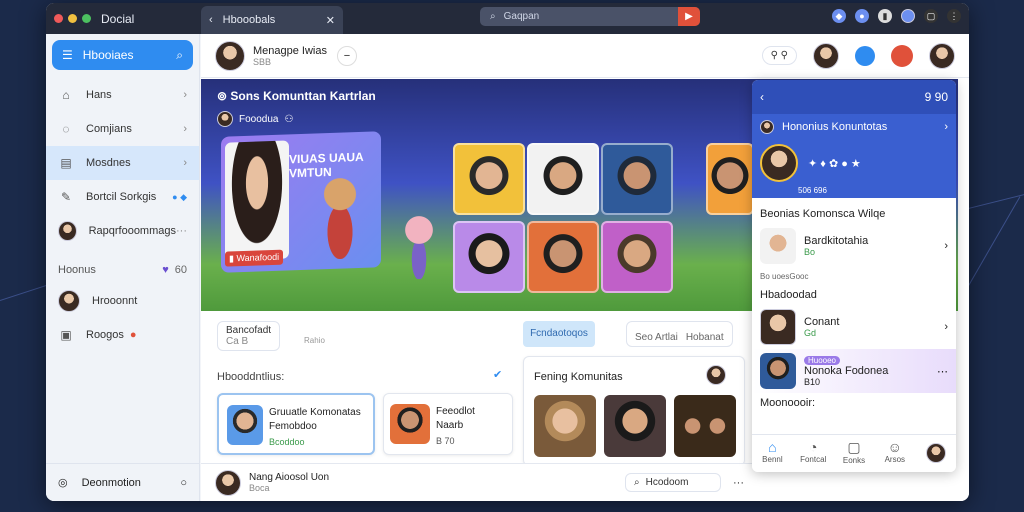 This screenshot has height=512, width=1024. Describe the element at coordinates (133, 335) in the screenshot. I see `badge-icon: ●` at that location.